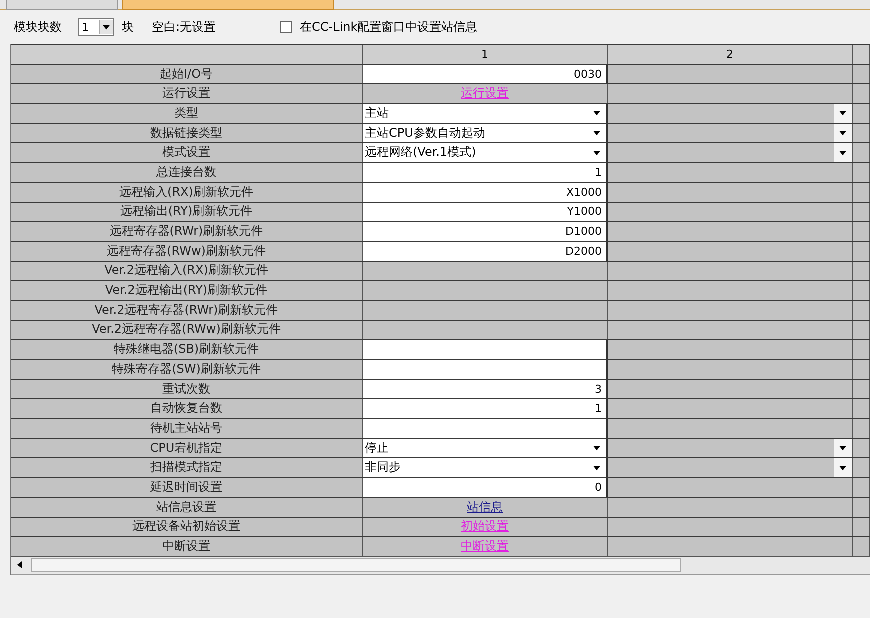 This screenshot has width=870, height=618. I want to click on row-label: 起始I/O号, so click(187, 74).